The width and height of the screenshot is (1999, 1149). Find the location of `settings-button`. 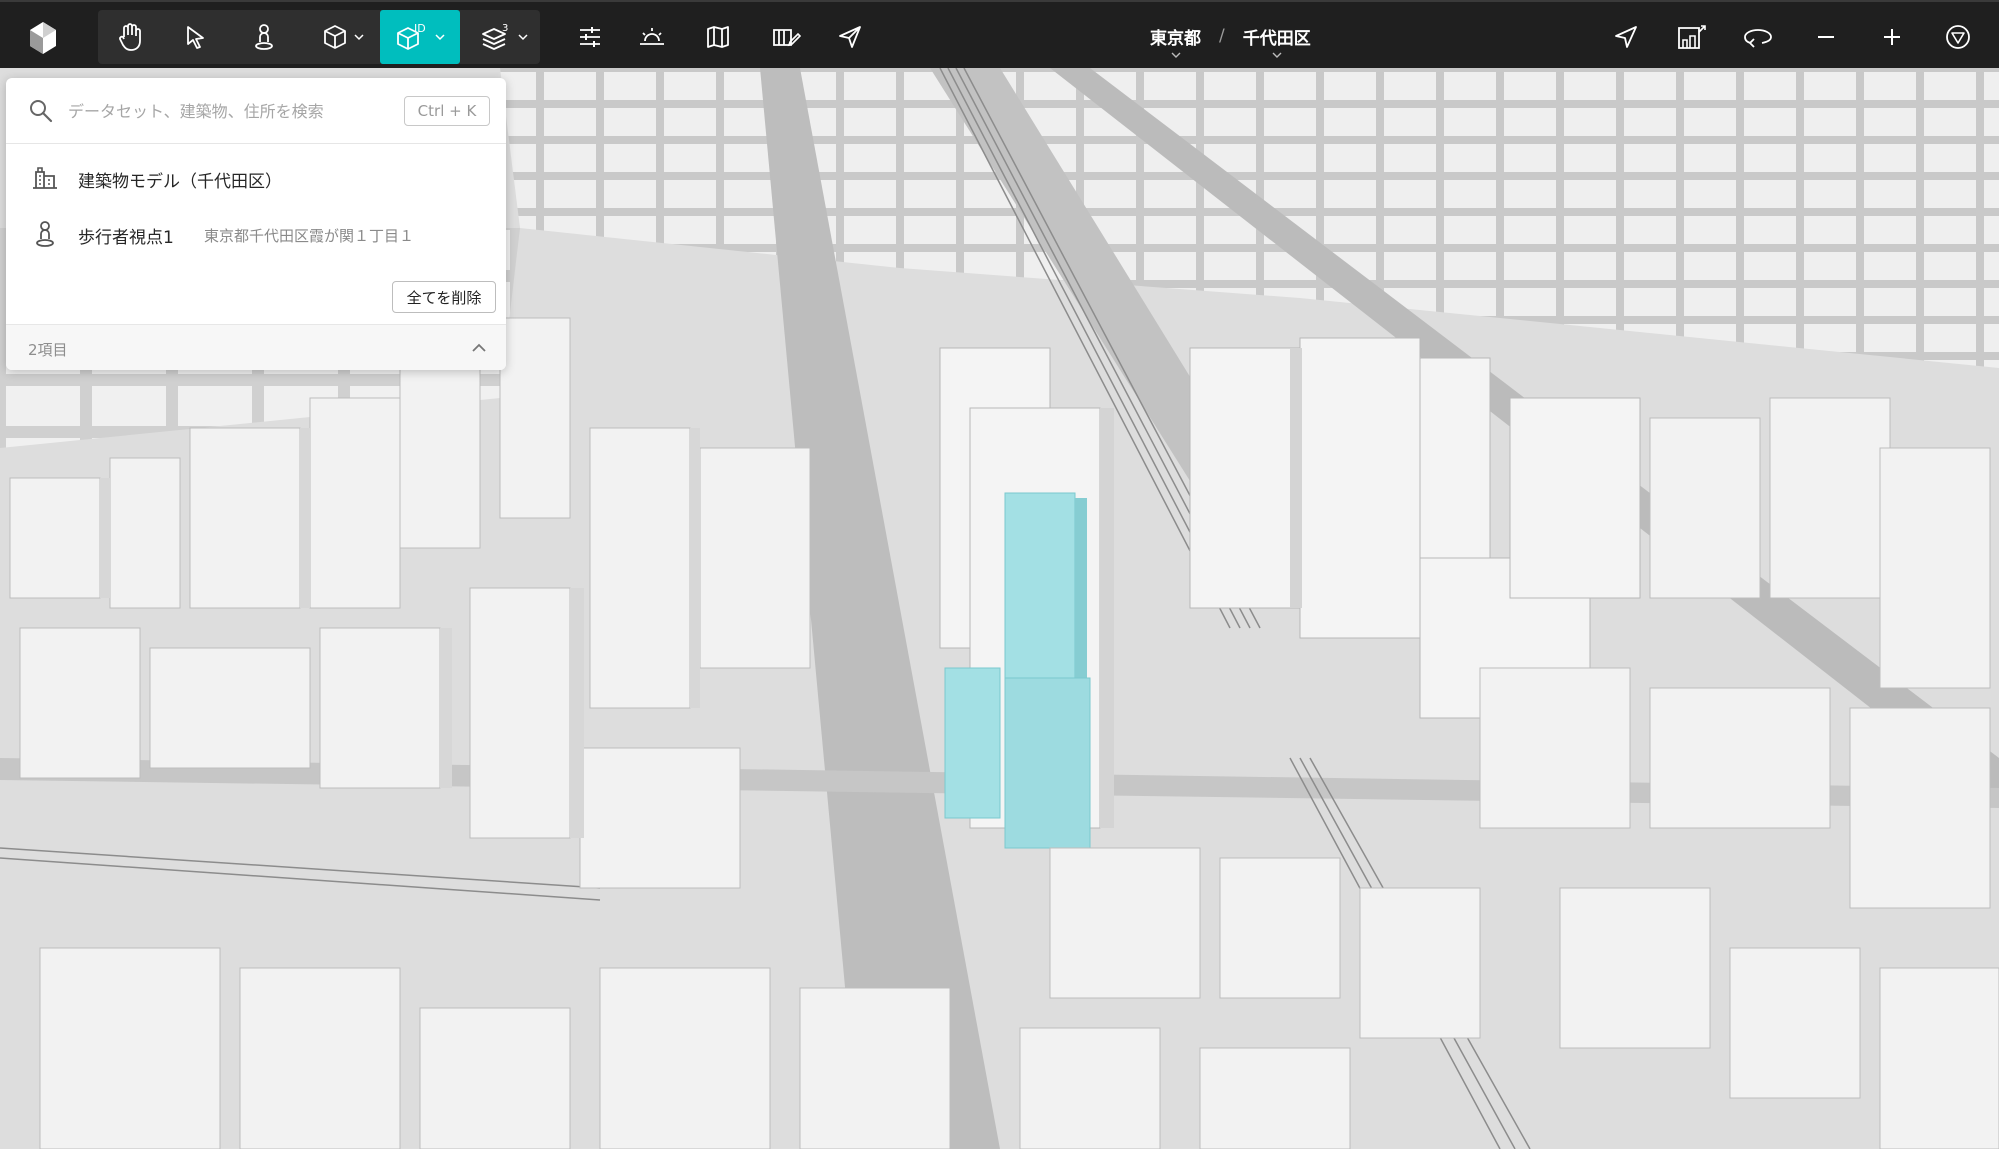

settings-button is located at coordinates (590, 37).